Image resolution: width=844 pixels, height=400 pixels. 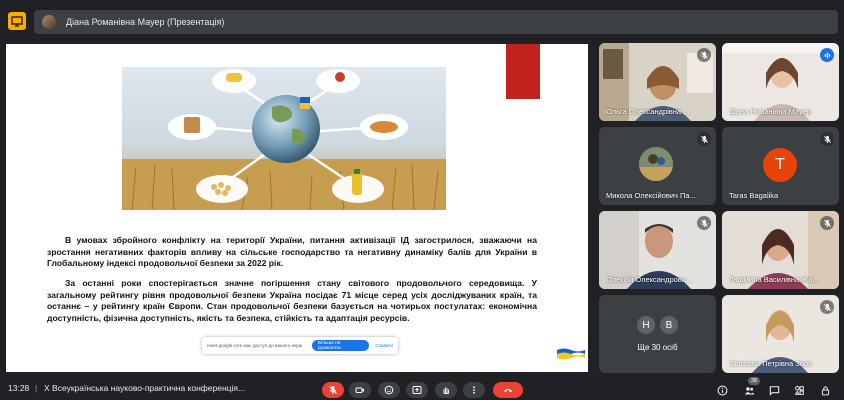 I want to click on meeting-details-button, so click(x=722, y=390).